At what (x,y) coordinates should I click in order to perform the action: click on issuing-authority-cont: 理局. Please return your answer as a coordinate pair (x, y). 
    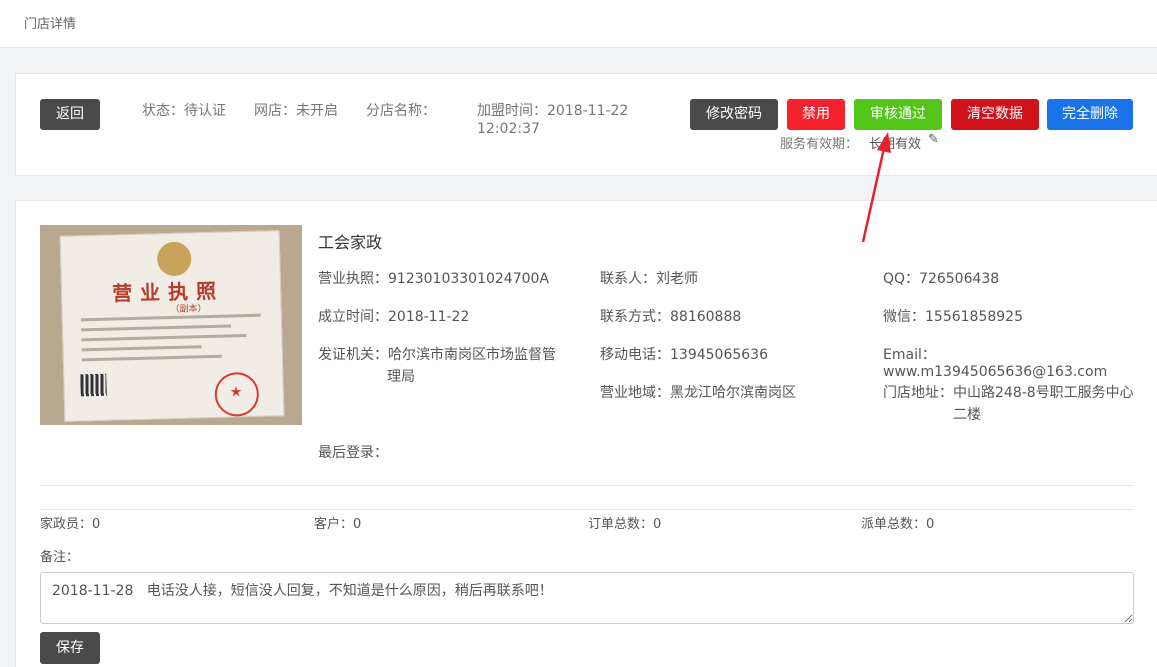
    Looking at the image, I should click on (401, 377).